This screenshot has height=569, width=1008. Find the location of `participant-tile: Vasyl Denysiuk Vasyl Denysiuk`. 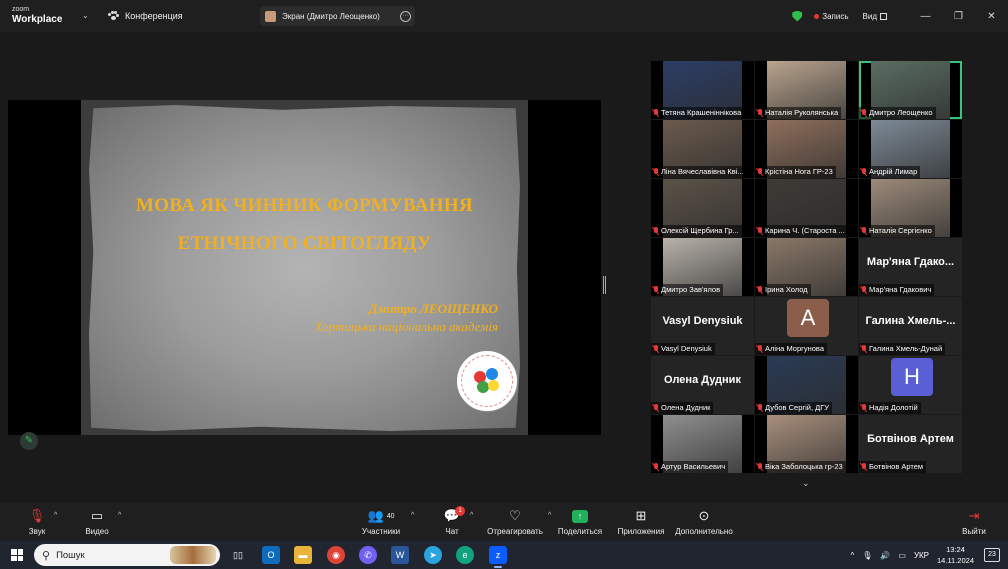

participant-tile: Vasyl Denysiuk Vasyl Denysiuk is located at coordinates (702, 326).